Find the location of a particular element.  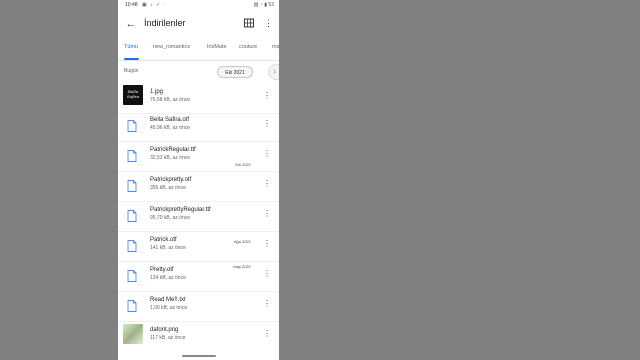

file-name: PatrickRegular.ttf is located at coordinates (173, 150).